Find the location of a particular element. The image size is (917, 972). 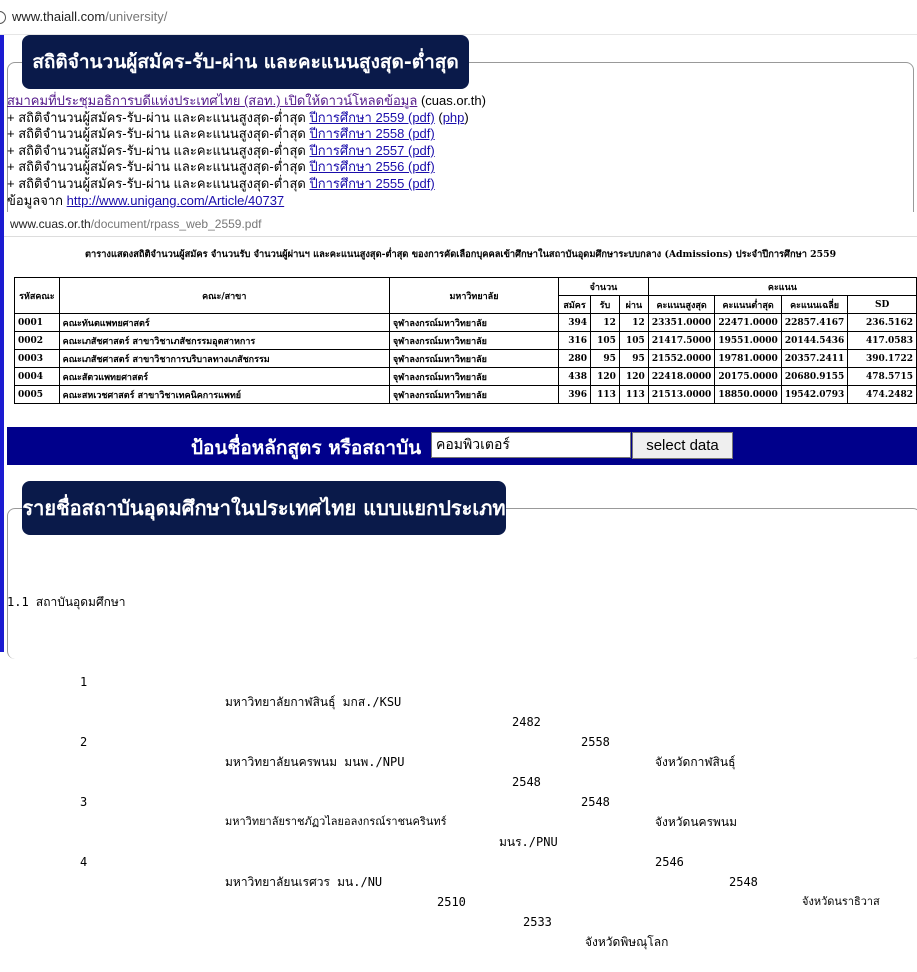

cuas-suffix: (cuas.or.th) is located at coordinates (453, 100).